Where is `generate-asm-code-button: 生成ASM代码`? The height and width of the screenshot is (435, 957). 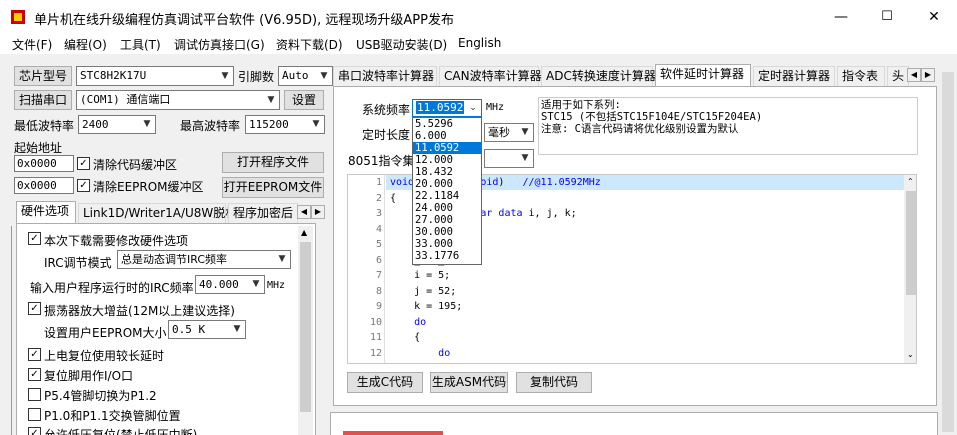
generate-asm-code-button: 生成ASM代码 is located at coordinates (469, 382).